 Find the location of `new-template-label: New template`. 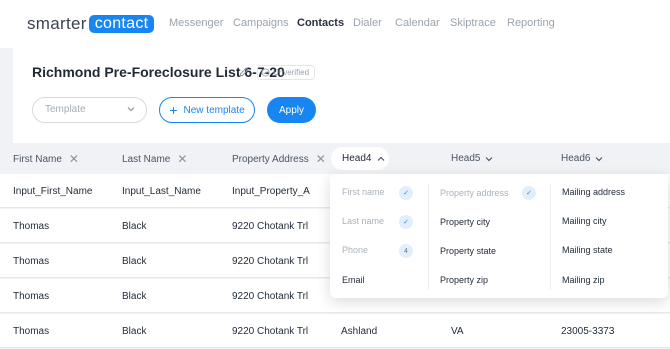

new-template-label: New template is located at coordinates (214, 110).